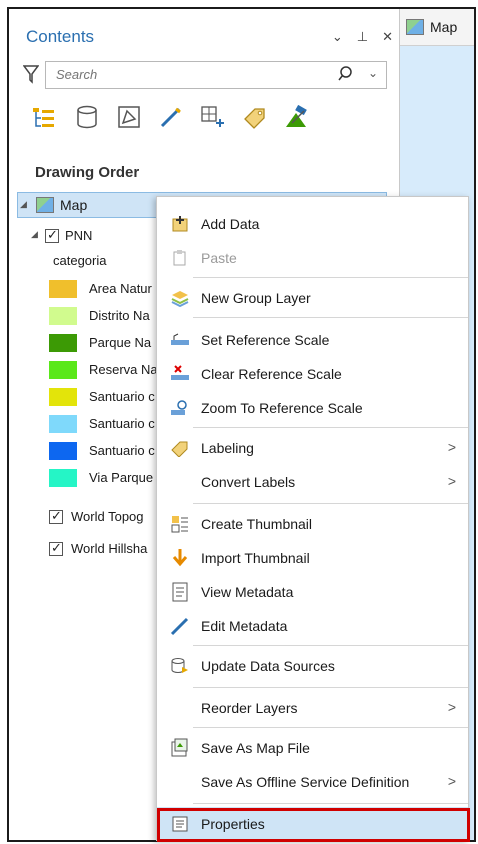  I want to click on layer-row-world-topographic: World Topog, so click(109, 518).